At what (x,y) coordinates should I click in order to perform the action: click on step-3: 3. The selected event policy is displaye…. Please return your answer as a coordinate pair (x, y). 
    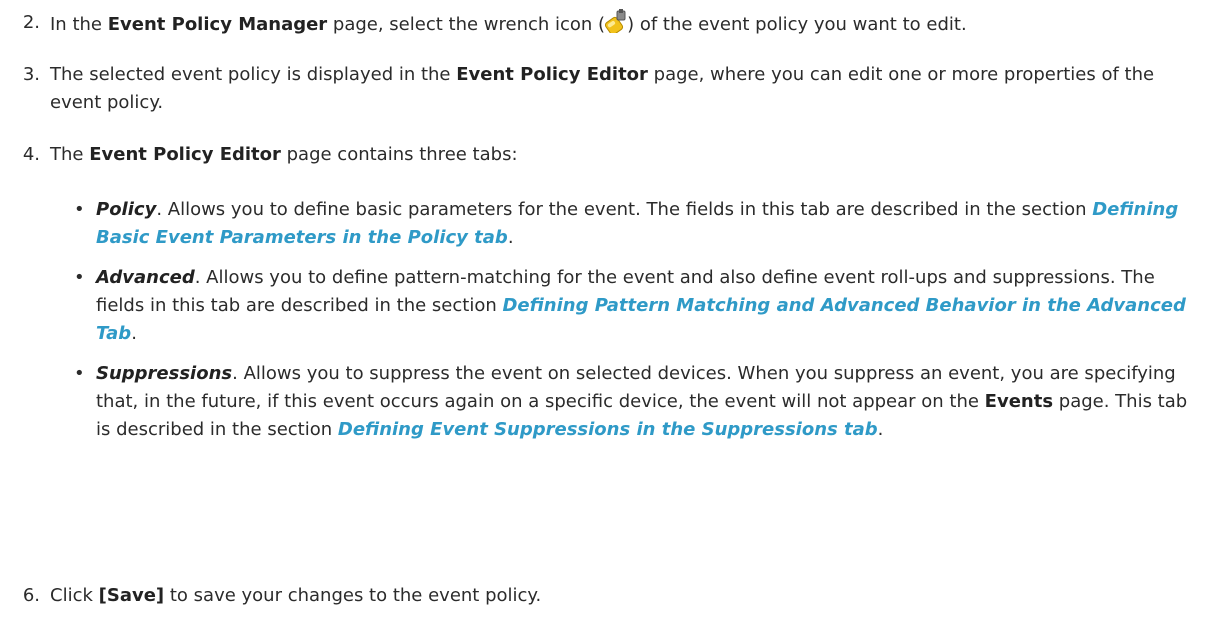
    Looking at the image, I should click on (595, 89).